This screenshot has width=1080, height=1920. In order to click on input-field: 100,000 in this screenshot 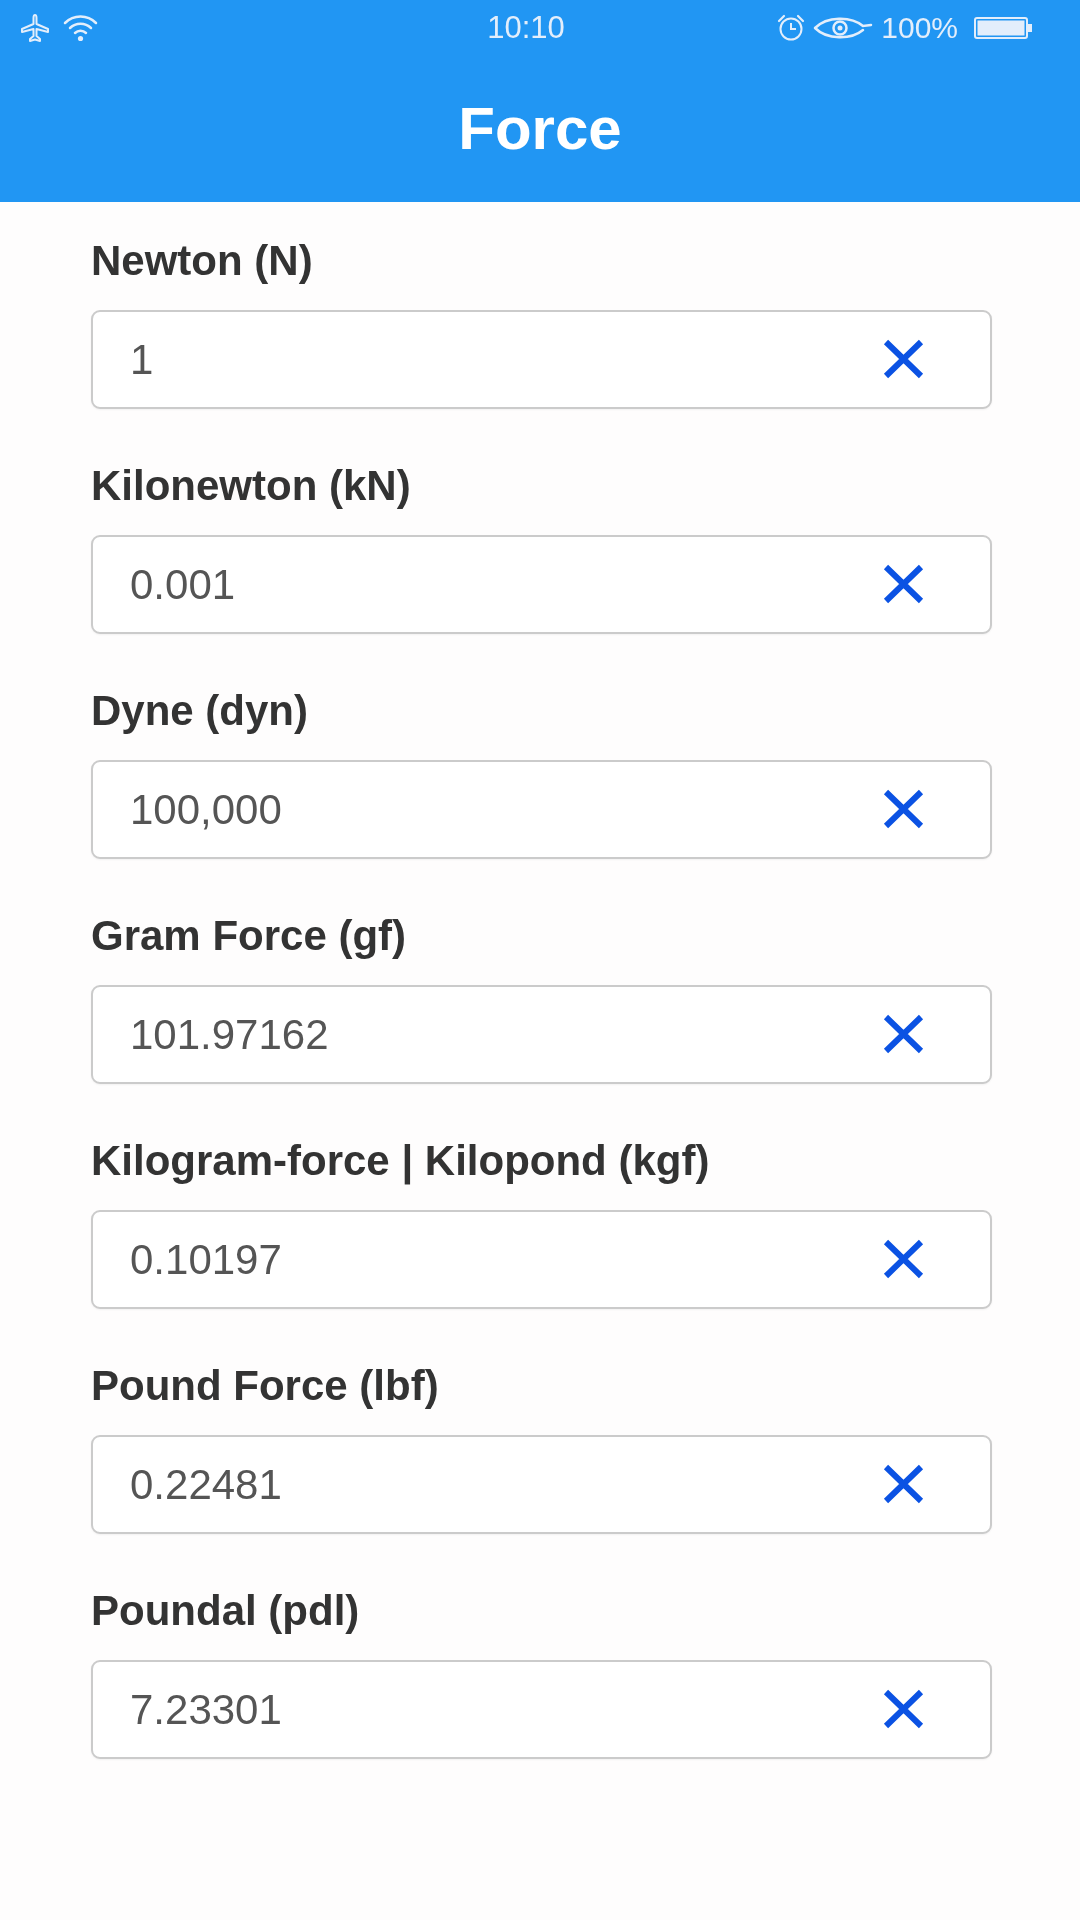, I will do `click(541, 809)`.